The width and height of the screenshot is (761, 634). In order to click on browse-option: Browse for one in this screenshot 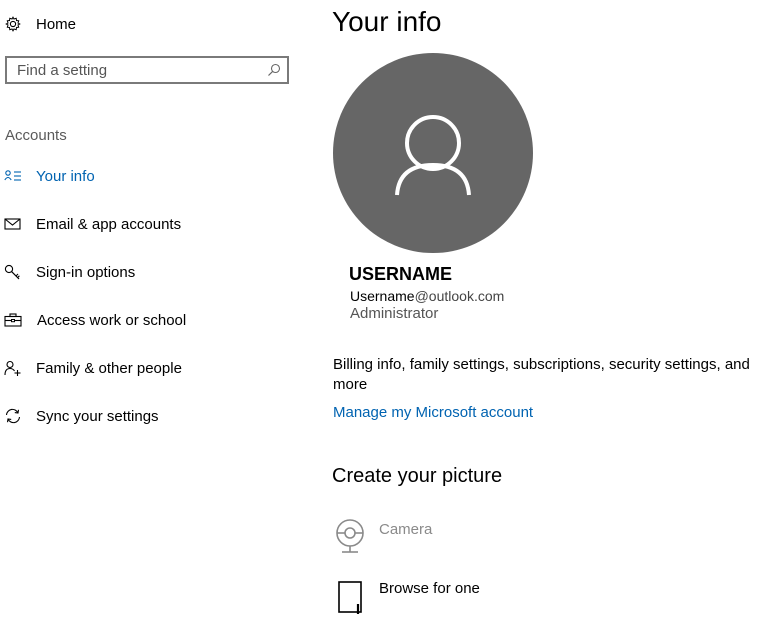, I will do `click(480, 600)`.